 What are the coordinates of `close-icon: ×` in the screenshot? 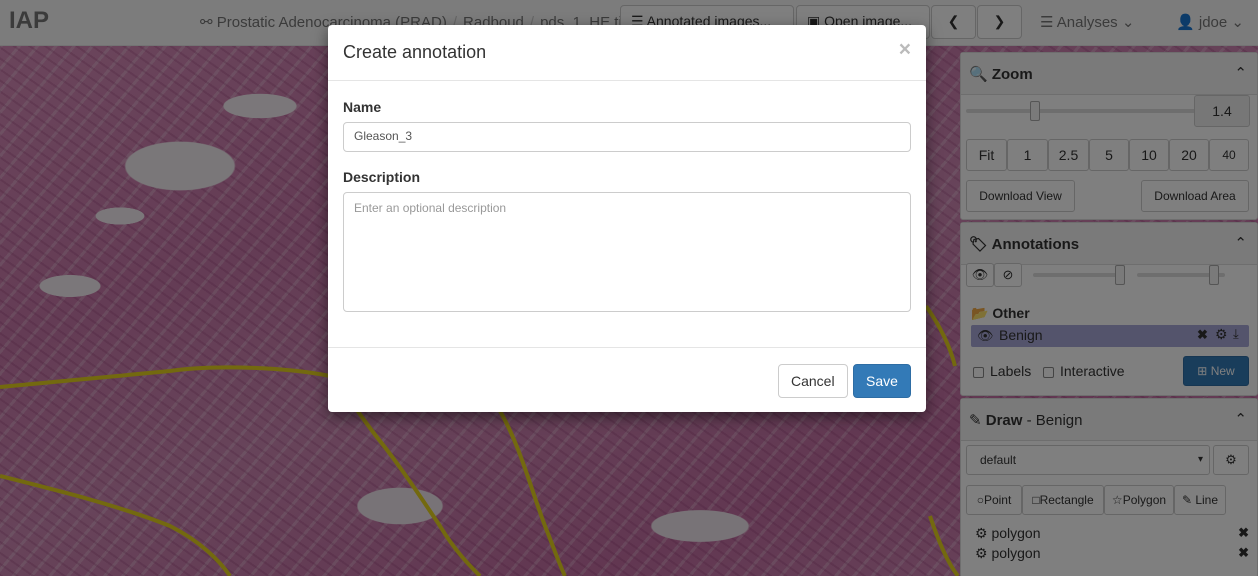 It's located at (905, 50).